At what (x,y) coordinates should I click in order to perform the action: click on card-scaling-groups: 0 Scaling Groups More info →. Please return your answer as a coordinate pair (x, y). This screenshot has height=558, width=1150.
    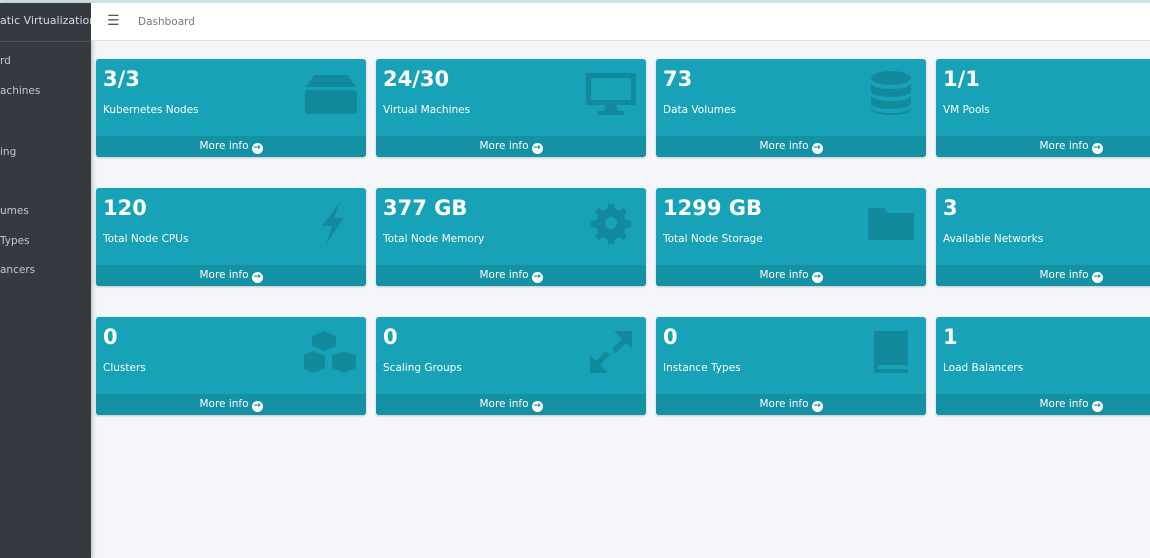
    Looking at the image, I should click on (511, 366).